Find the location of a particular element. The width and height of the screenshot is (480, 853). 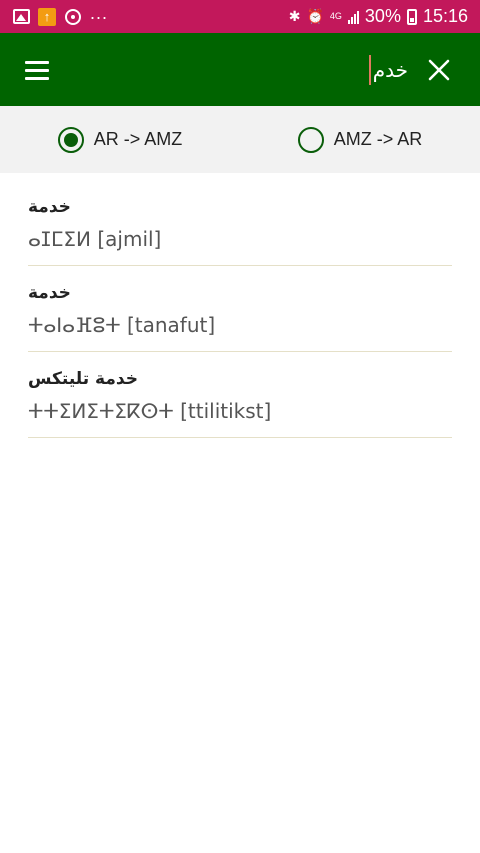

network-type: 4G is located at coordinates (335, 16).